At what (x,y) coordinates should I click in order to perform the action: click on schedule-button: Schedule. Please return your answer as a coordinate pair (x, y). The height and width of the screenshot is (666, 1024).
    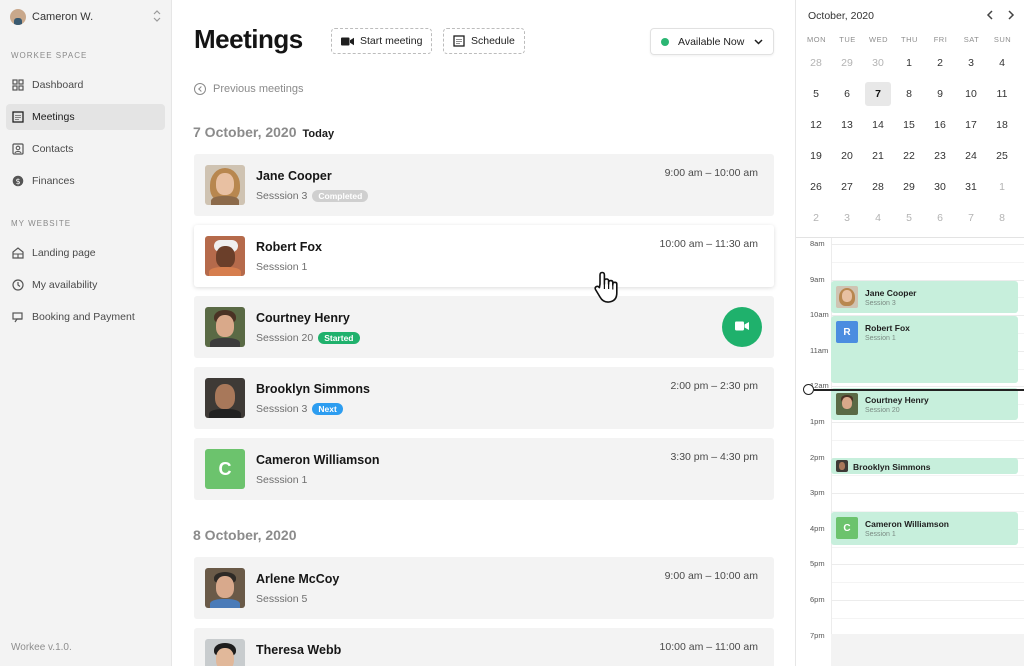
    Looking at the image, I should click on (484, 41).